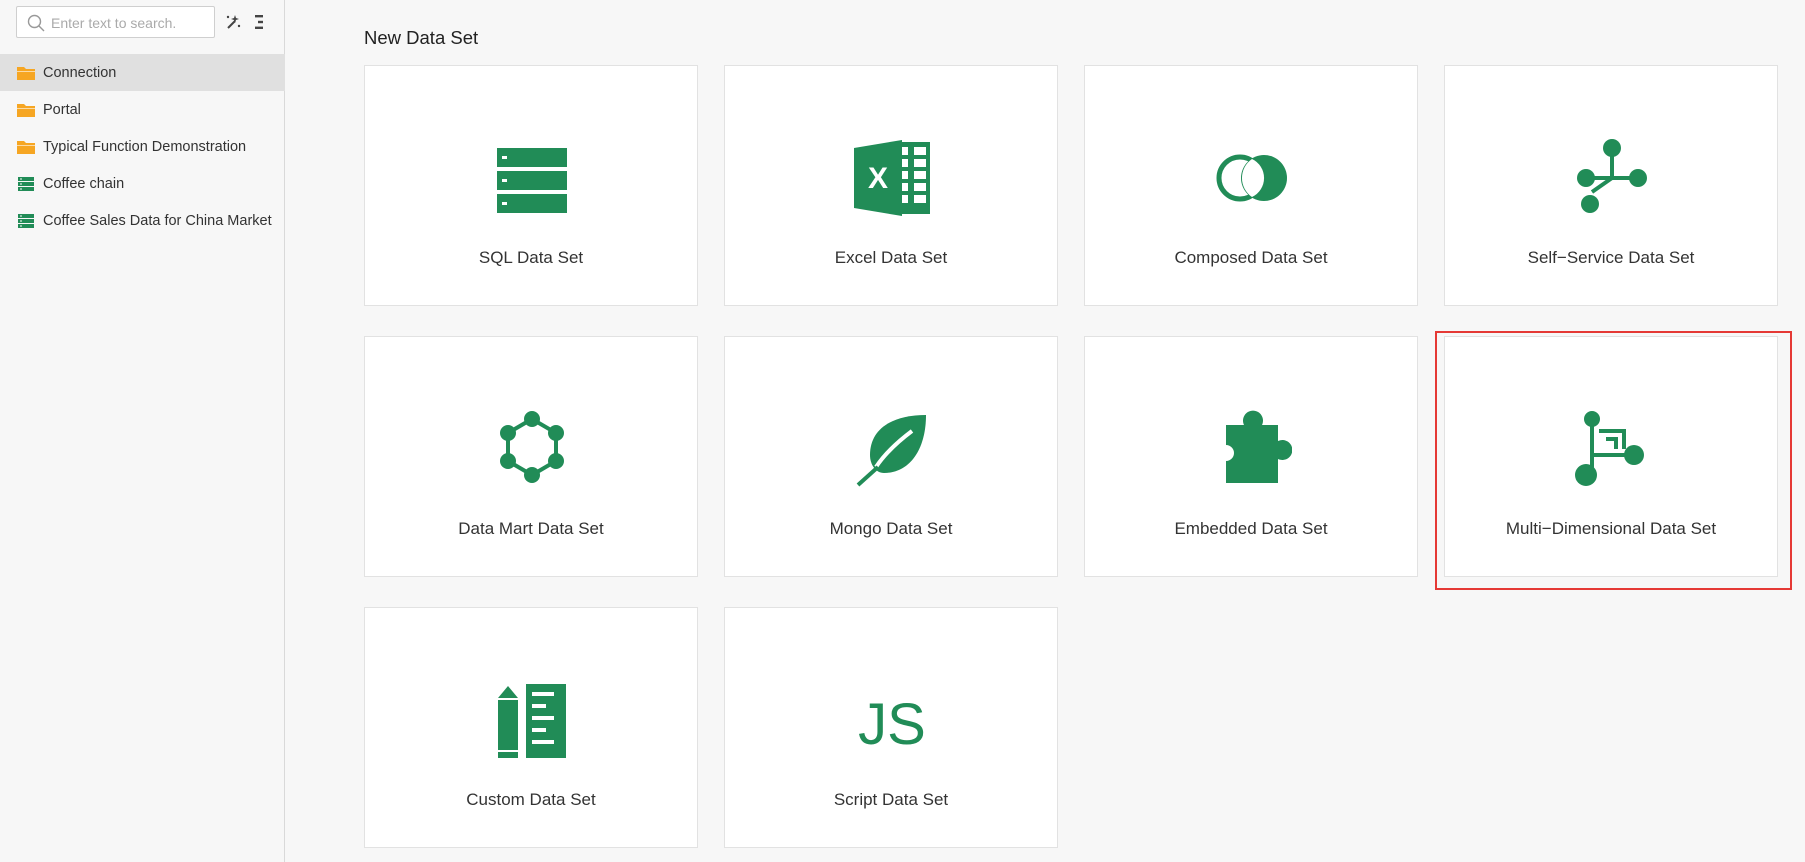 Image resolution: width=1805 pixels, height=862 pixels. I want to click on data-mart-data-set-card: Data Mart Data Set, so click(531, 456).